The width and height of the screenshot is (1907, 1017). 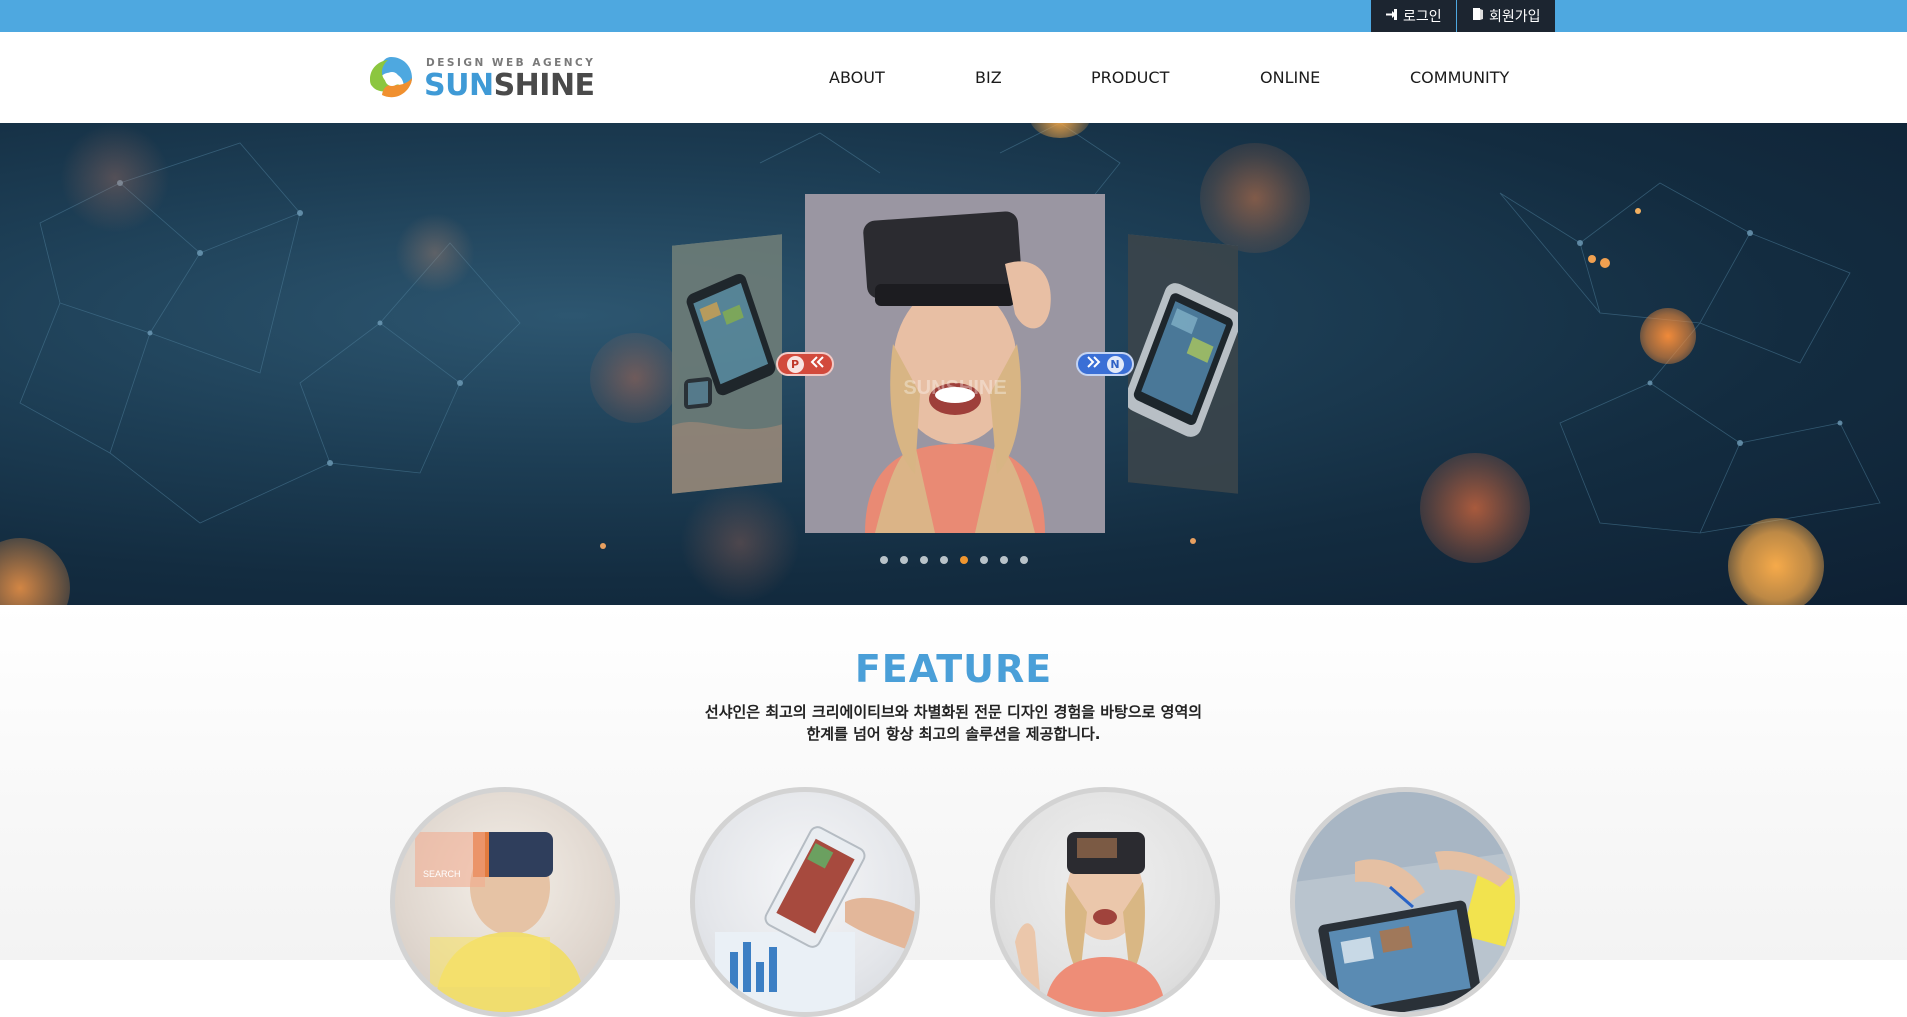 What do you see at coordinates (500, 922) in the screenshot?
I see `vr-man-image: SEARCH` at bounding box center [500, 922].